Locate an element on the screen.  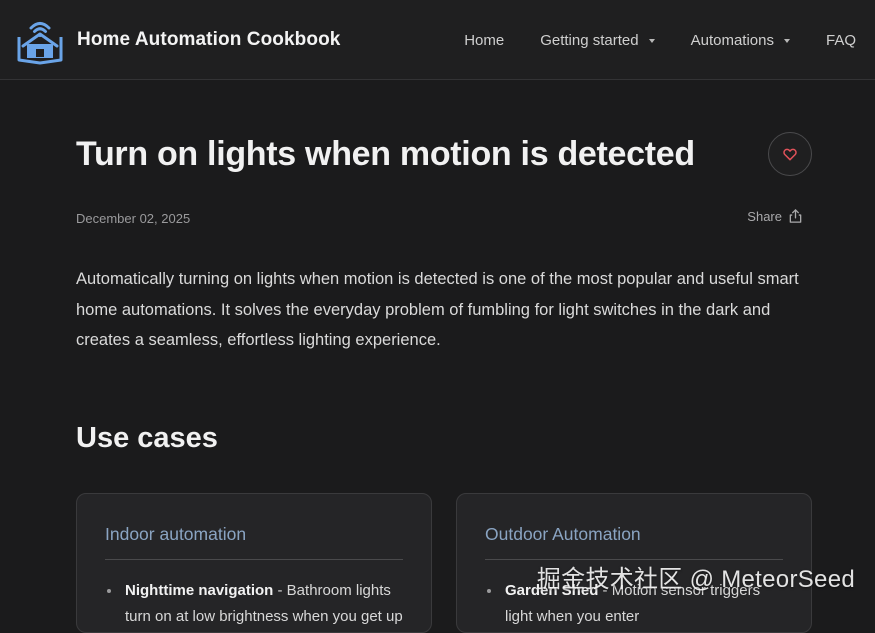
main-nav: Home Getting started Automations FAQ is located at coordinates (642, 40).